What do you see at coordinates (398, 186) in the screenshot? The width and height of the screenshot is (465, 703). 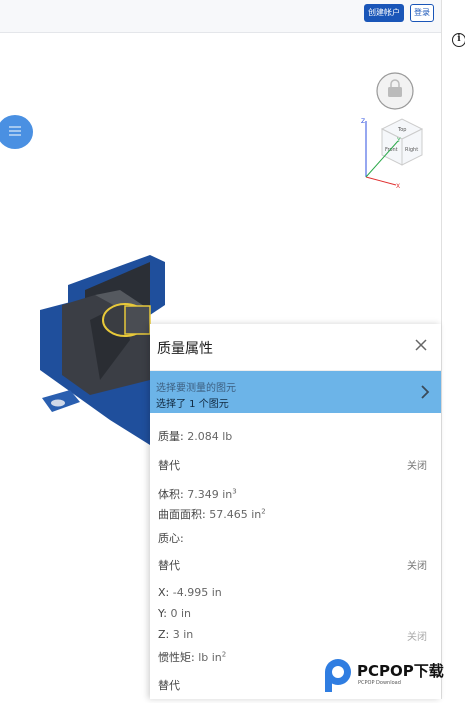 I see `axis-x-label: X` at bounding box center [398, 186].